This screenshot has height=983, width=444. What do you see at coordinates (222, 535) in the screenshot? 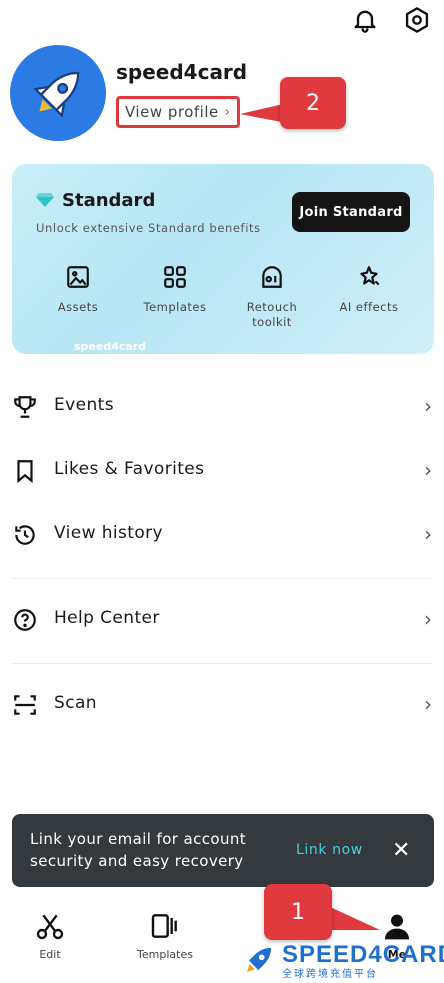
I see `menu-item-history: View history ›` at bounding box center [222, 535].